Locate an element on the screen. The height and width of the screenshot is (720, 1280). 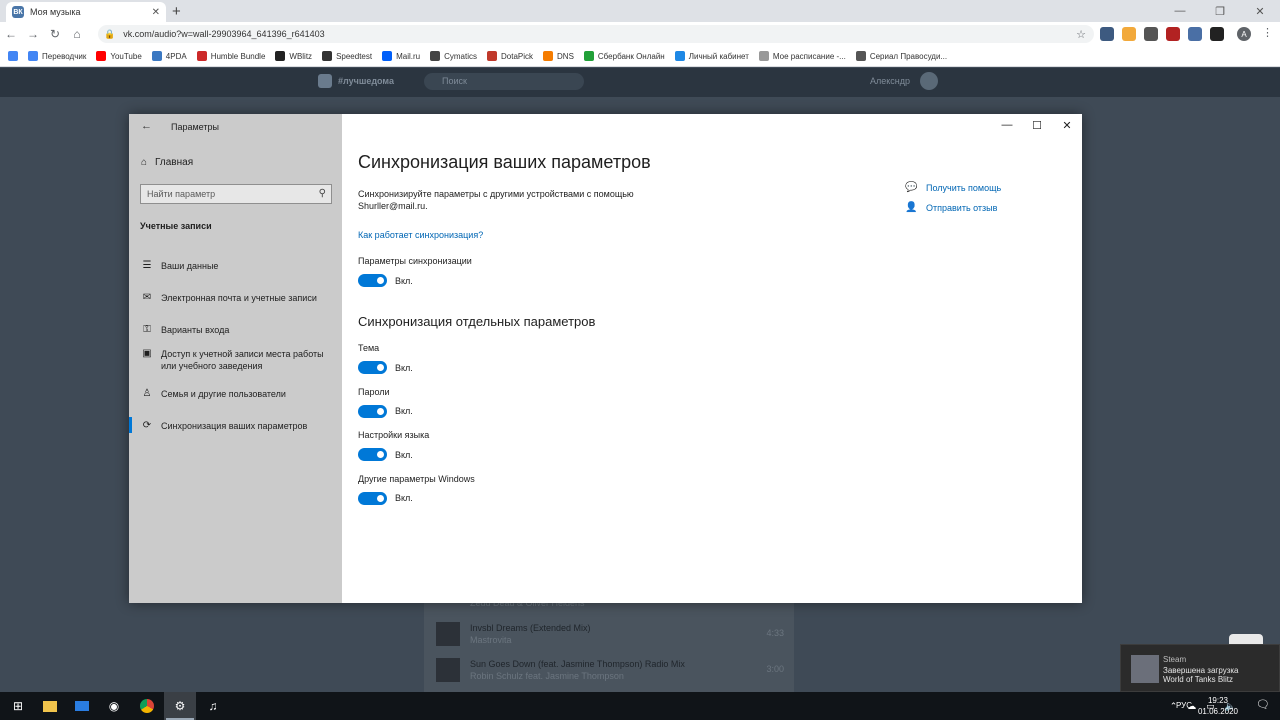
extension-2-icon is located at coordinates (1129, 34).